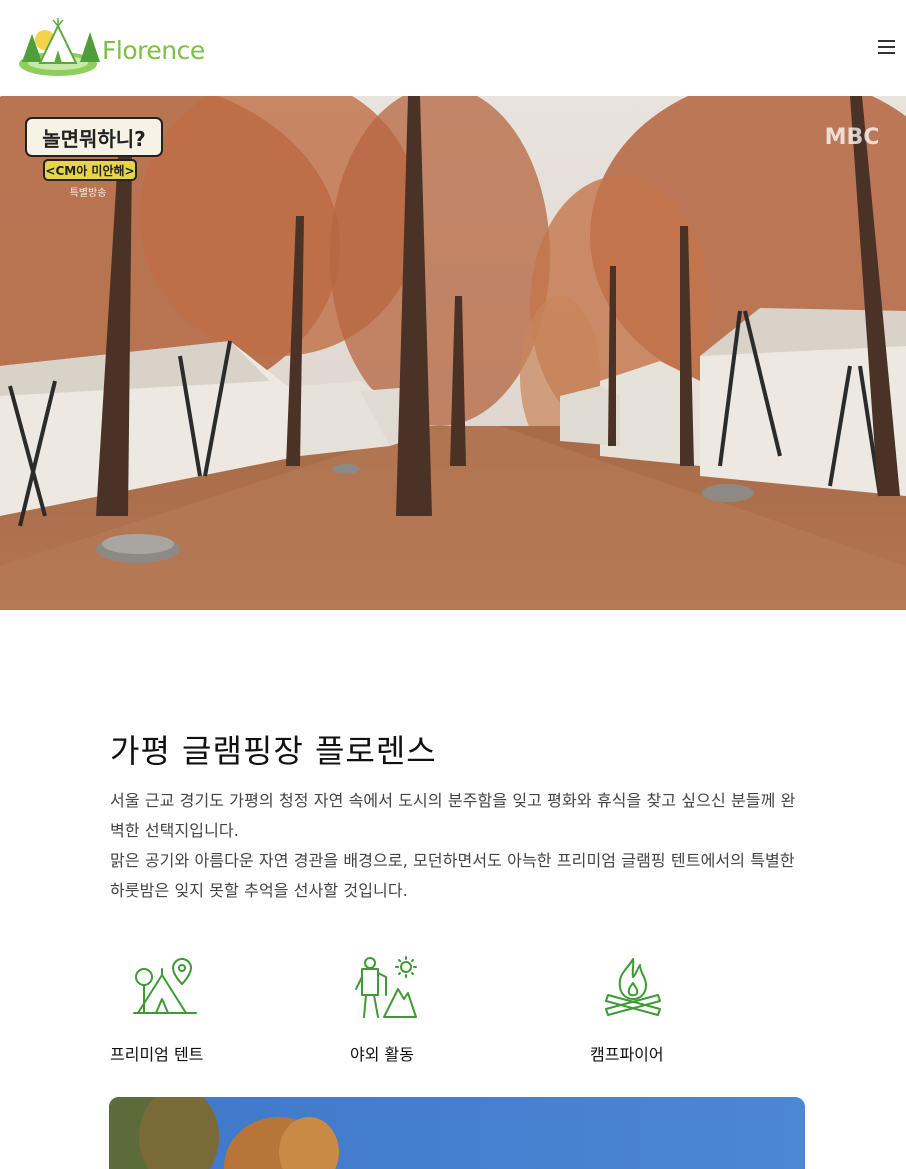  Describe the element at coordinates (680, 1009) in the screenshot. I see `feature-campfire: 캠프파이어` at that location.